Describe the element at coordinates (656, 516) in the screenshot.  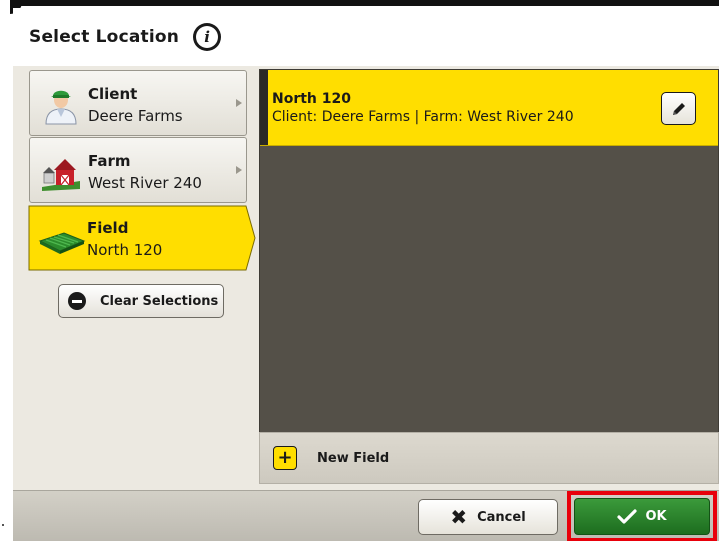
I see `ok-label: OK` at that location.